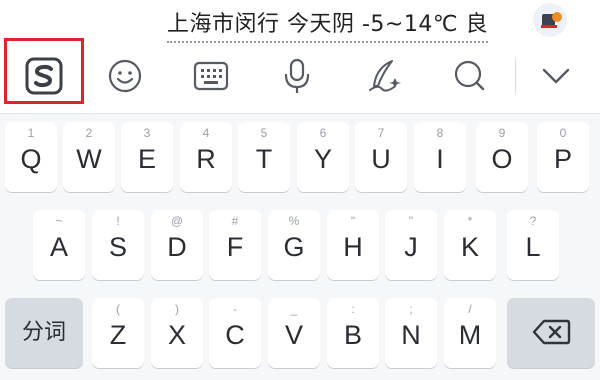 This screenshot has height=380, width=600. I want to click on key-hint: 2, so click(89, 133).